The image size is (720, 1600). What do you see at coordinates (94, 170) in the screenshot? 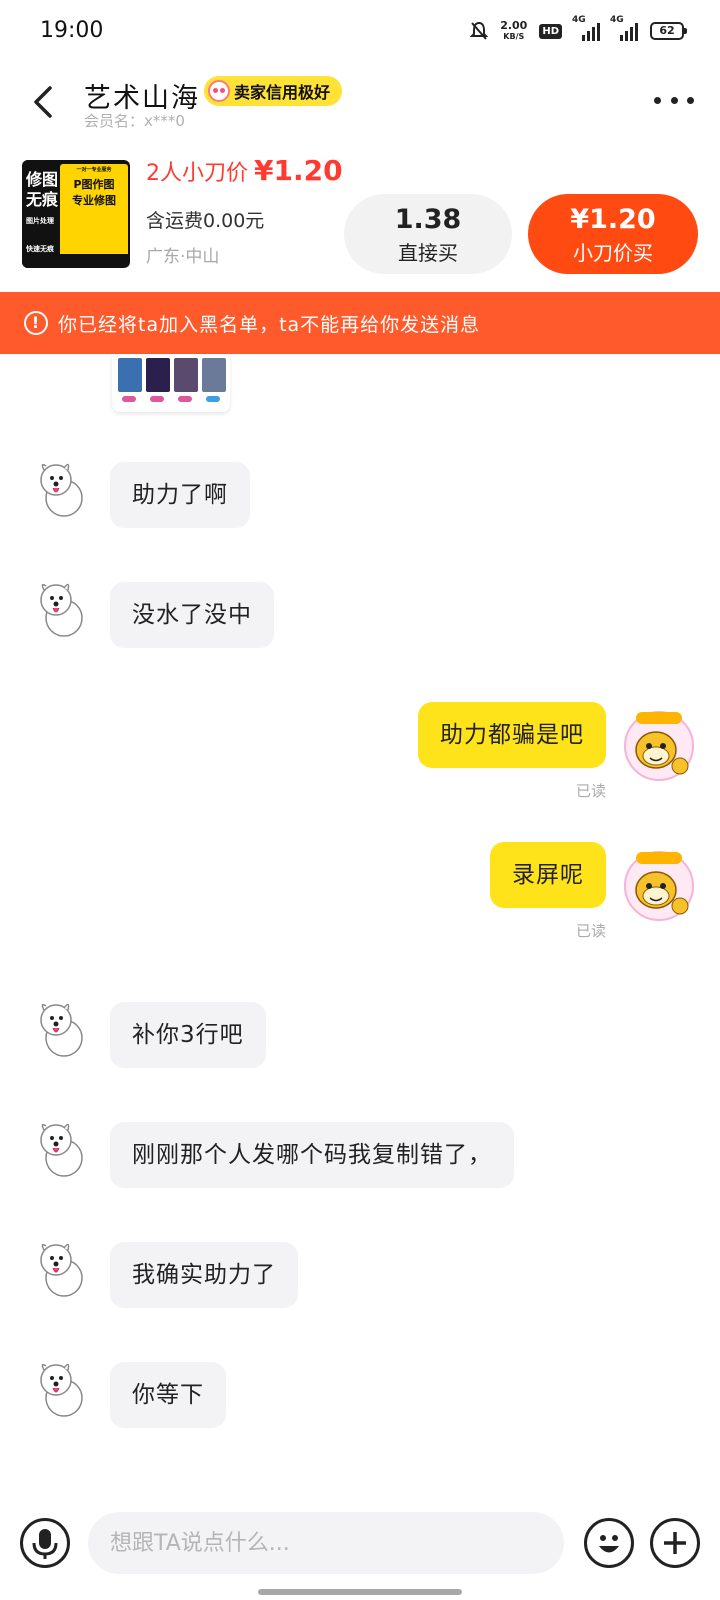
I see `thumb-text: 一对一专业服务` at bounding box center [94, 170].